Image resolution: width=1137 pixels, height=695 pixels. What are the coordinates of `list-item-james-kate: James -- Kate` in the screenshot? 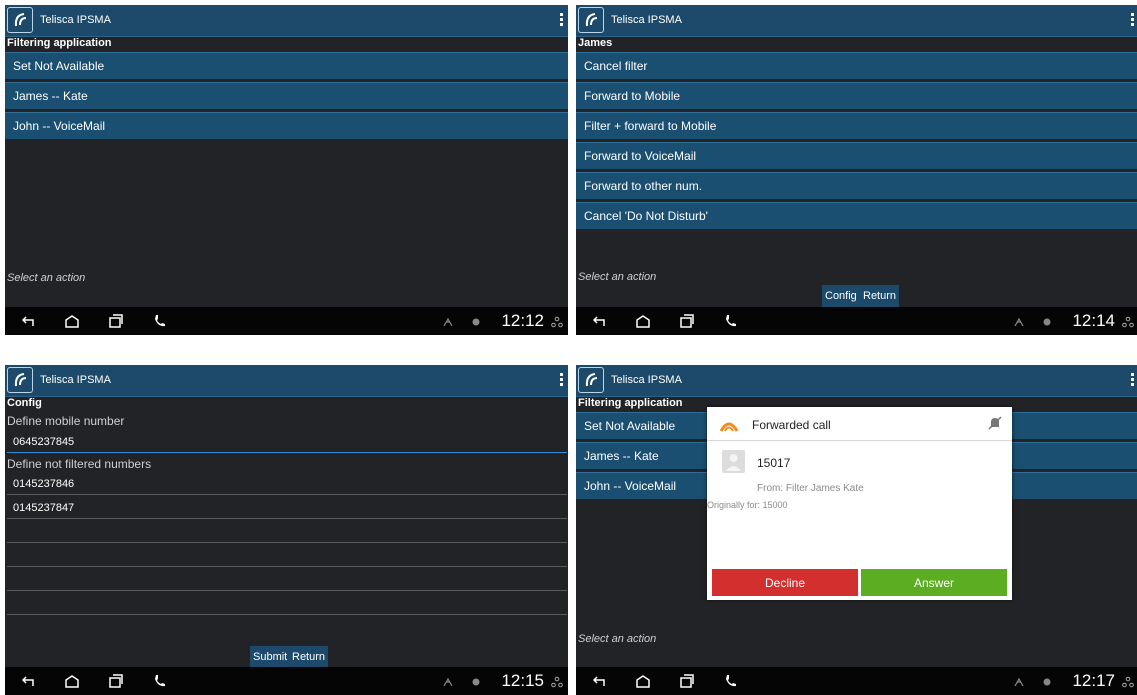 It's located at (286, 95).